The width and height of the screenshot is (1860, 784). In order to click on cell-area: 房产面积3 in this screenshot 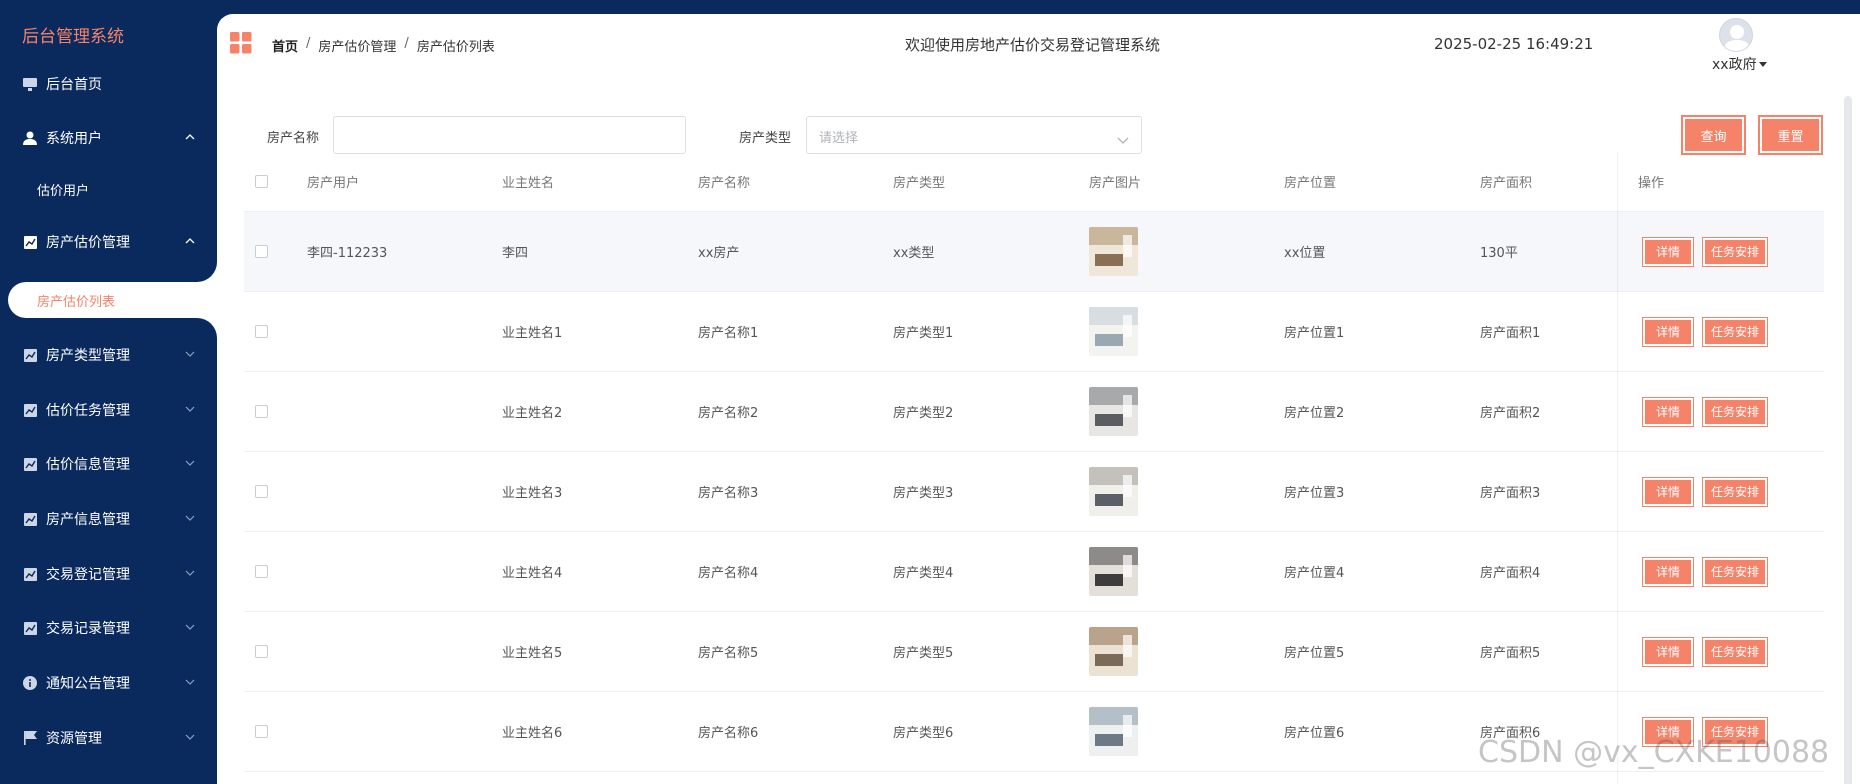, I will do `click(1510, 493)`.